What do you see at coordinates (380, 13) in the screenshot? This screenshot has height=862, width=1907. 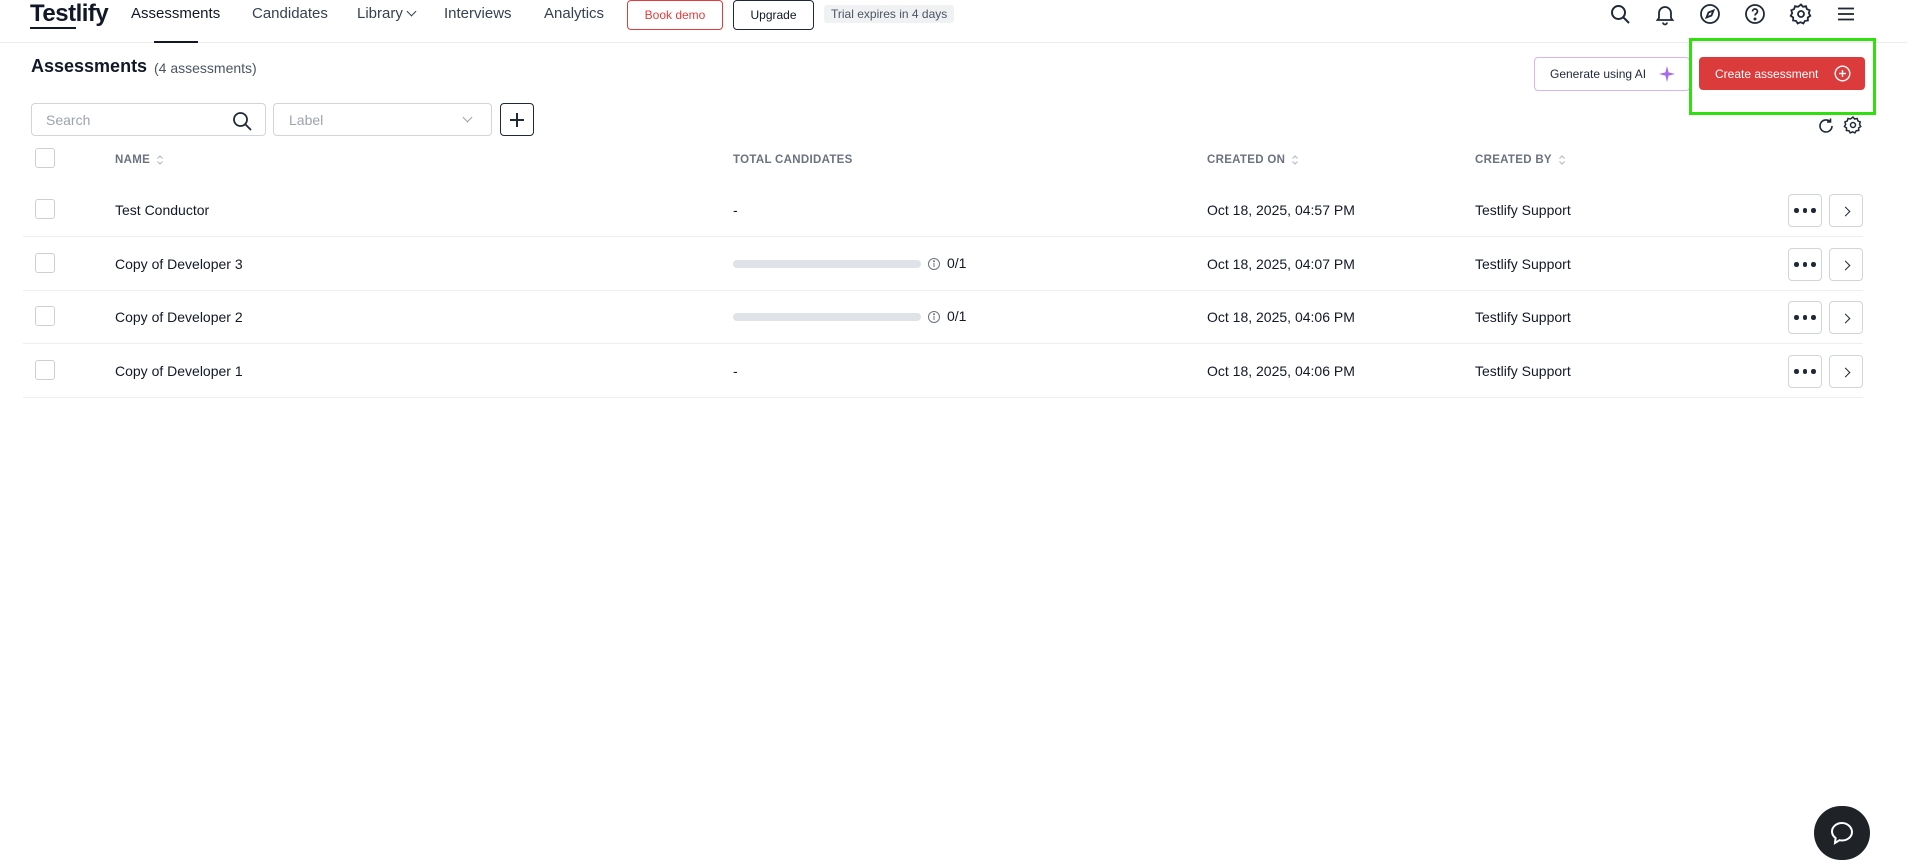 I see `nav-library-label: Library` at bounding box center [380, 13].